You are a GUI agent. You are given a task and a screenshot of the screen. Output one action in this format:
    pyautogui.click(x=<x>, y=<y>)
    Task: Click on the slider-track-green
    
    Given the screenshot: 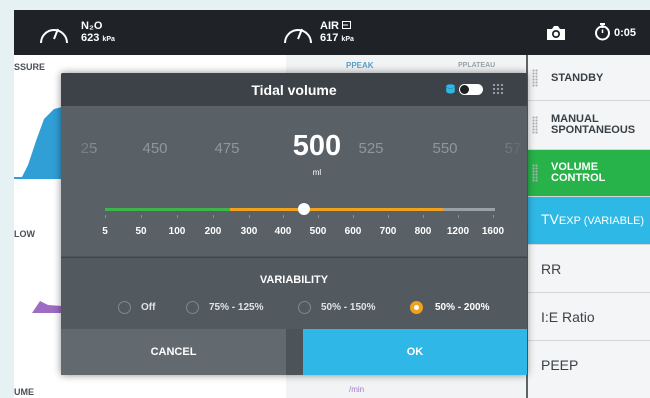 What is the action you would take?
    pyautogui.click(x=167, y=209)
    